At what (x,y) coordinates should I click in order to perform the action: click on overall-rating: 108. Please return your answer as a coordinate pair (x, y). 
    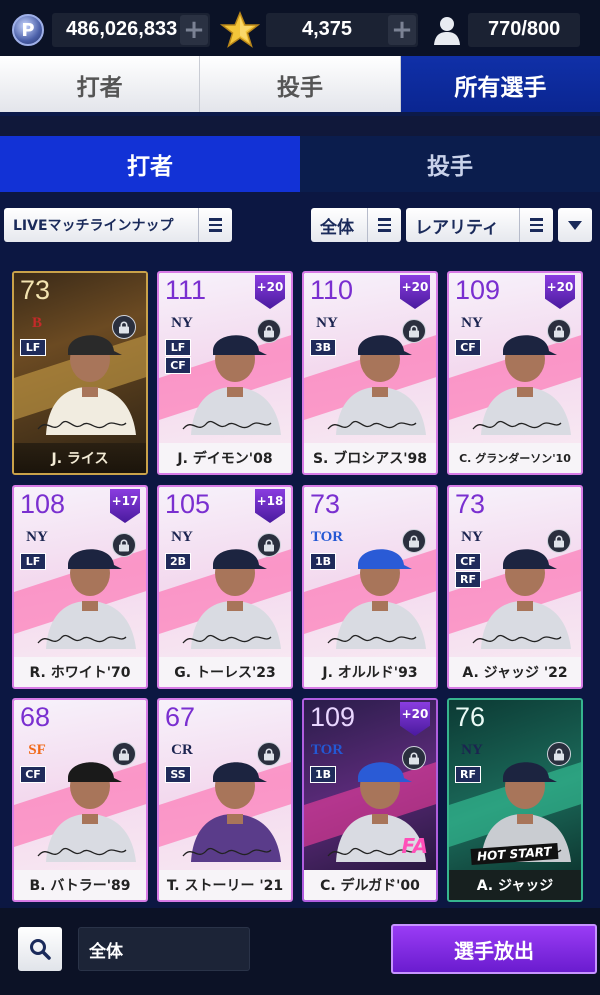
    Looking at the image, I should click on (43, 504).